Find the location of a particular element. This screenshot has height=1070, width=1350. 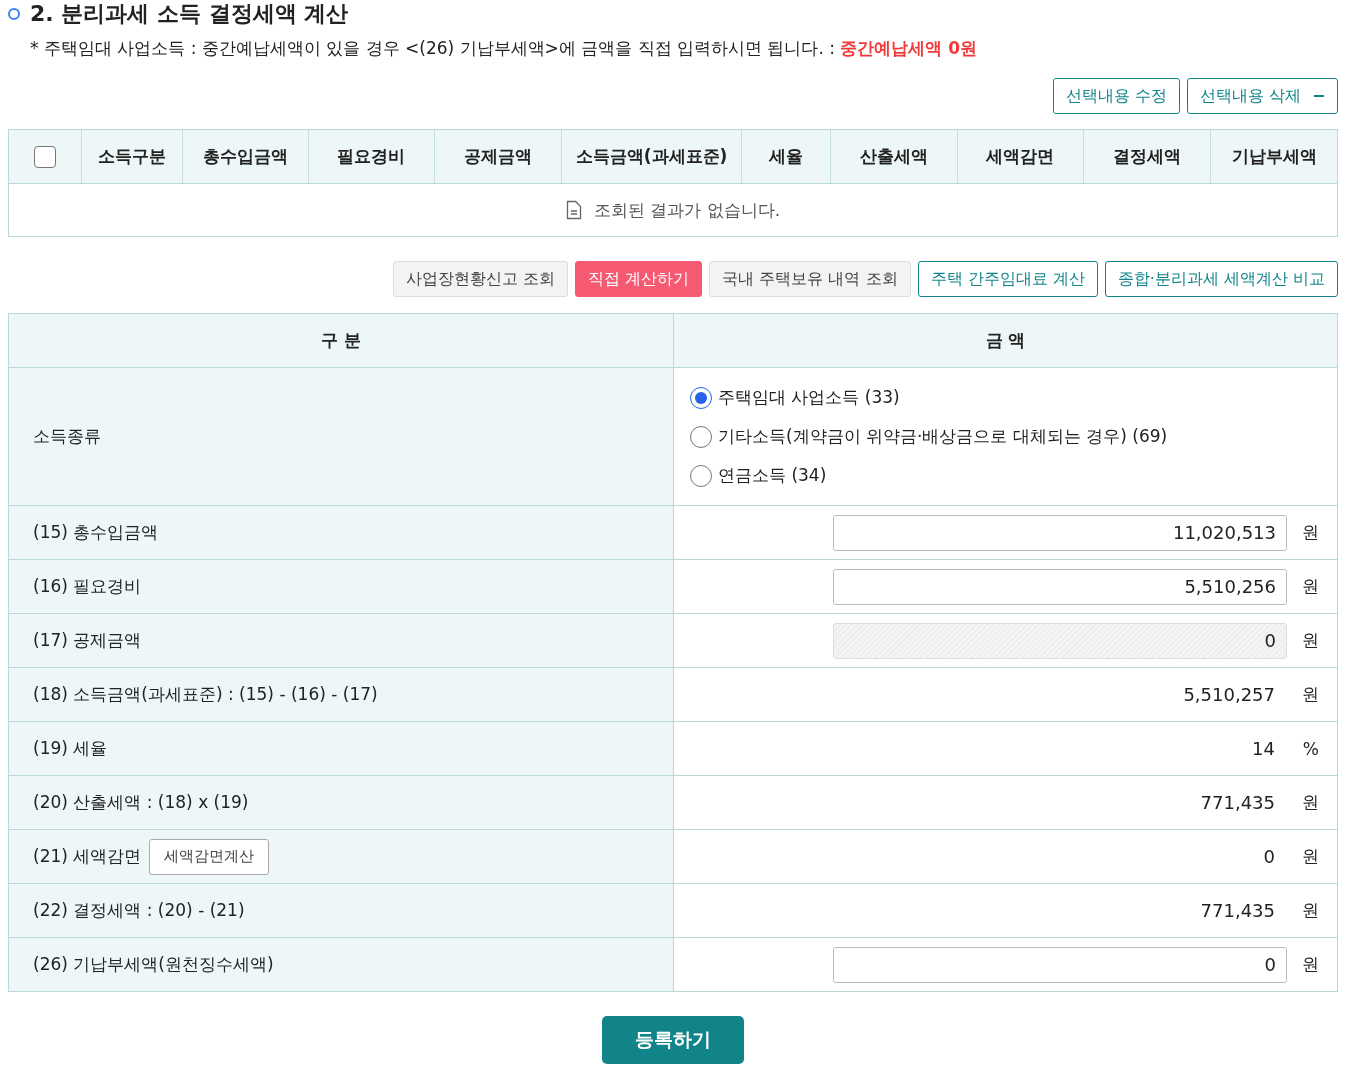

row-label: 소득종류 is located at coordinates (67, 436).